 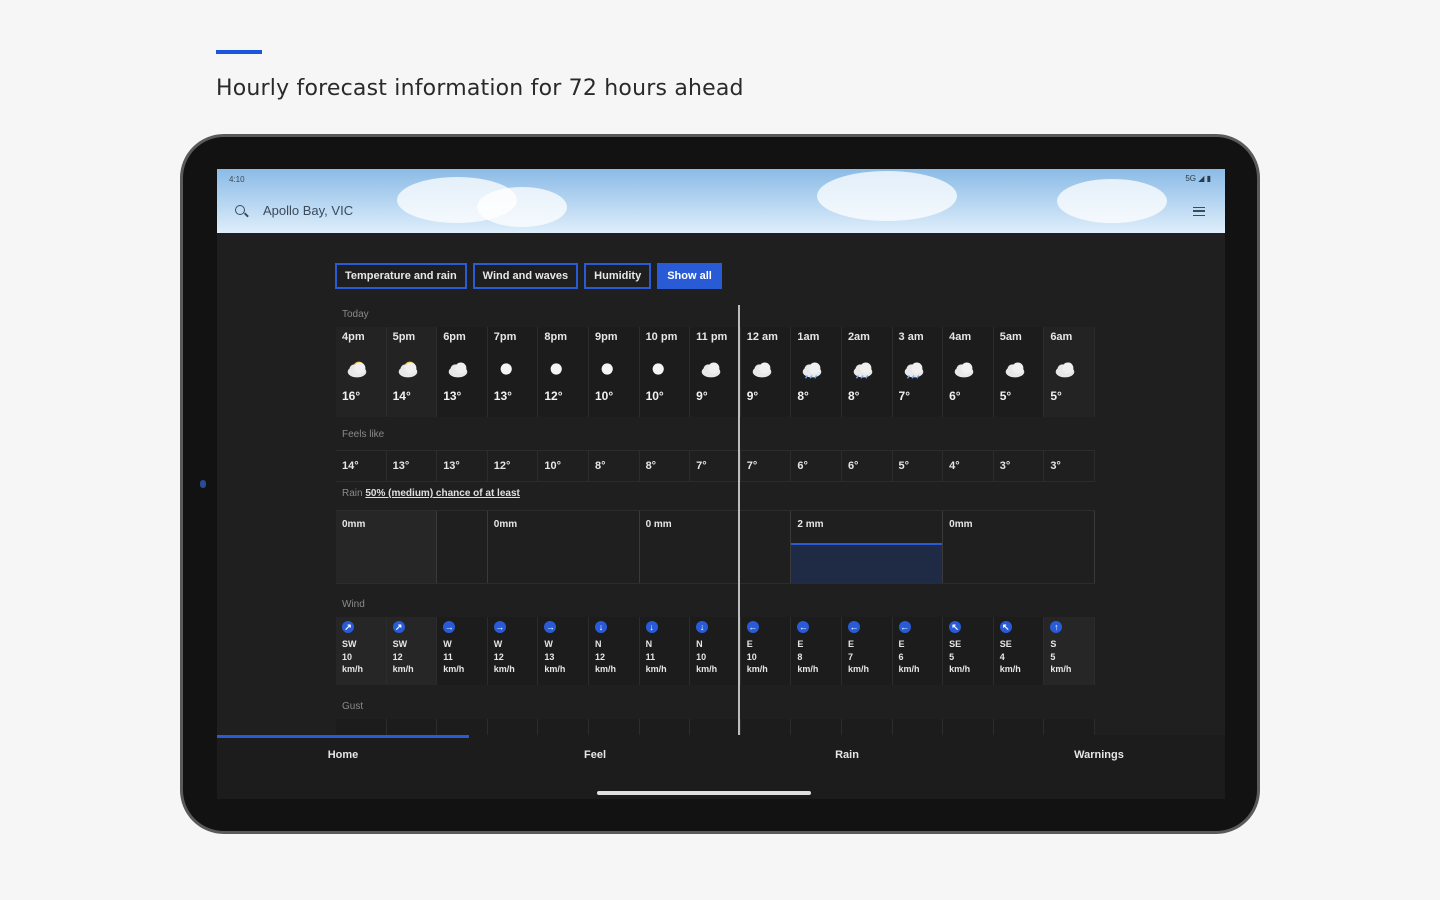 I want to click on search-icon, so click(x=240, y=210).